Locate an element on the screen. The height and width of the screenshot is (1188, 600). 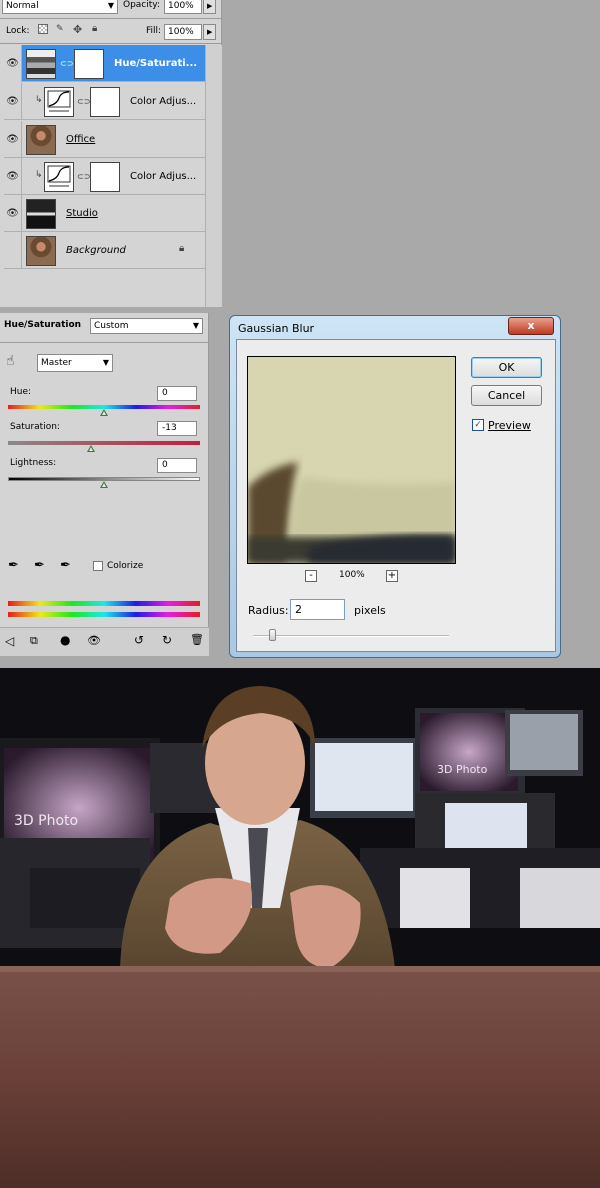
lightness-slider-thumb is located at coordinates (104, 484).